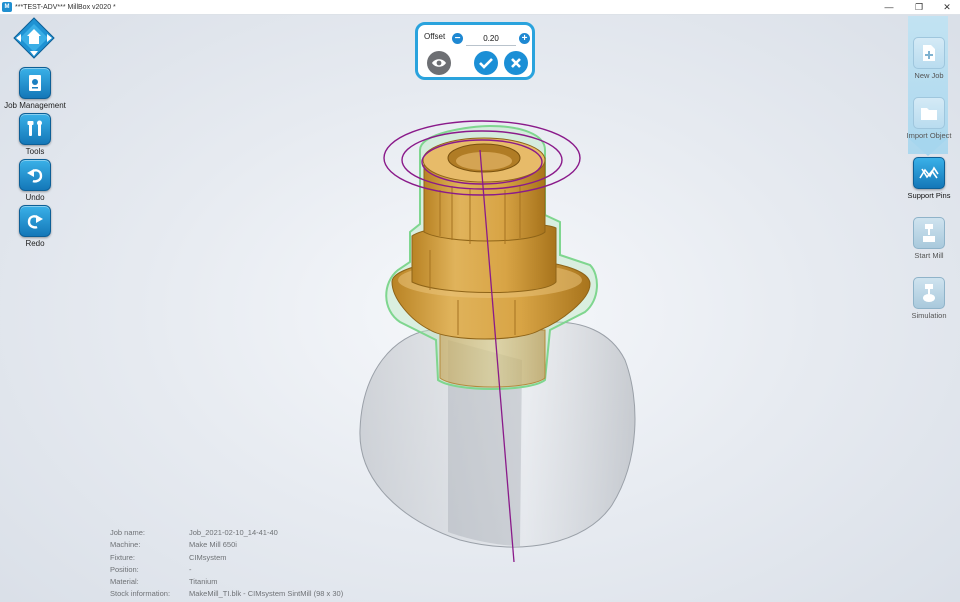 This screenshot has width=960, height=602. What do you see at coordinates (35, 221) in the screenshot?
I see `redo-icon` at bounding box center [35, 221].